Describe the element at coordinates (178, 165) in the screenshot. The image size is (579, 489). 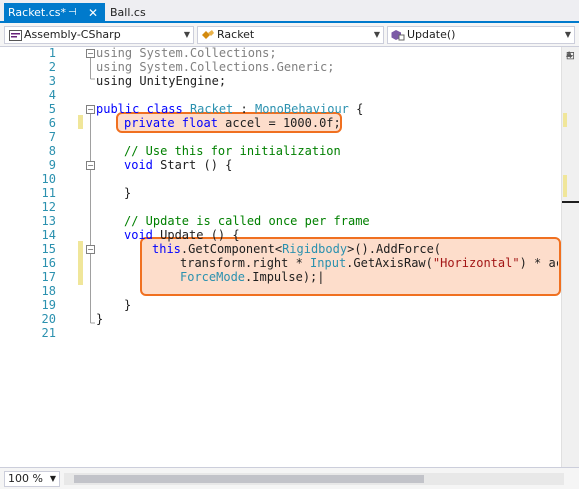
I see `code-line-9: void Start () {` at that location.